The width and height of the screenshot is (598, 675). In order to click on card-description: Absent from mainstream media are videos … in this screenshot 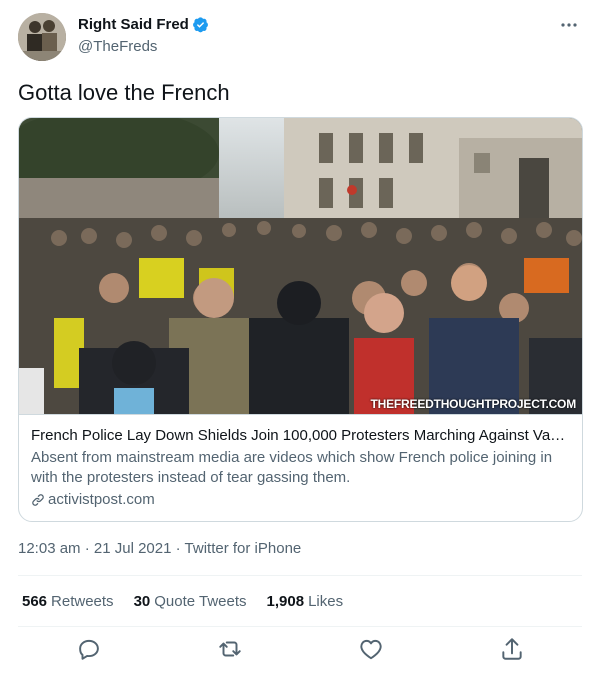, I will do `click(292, 467)`.